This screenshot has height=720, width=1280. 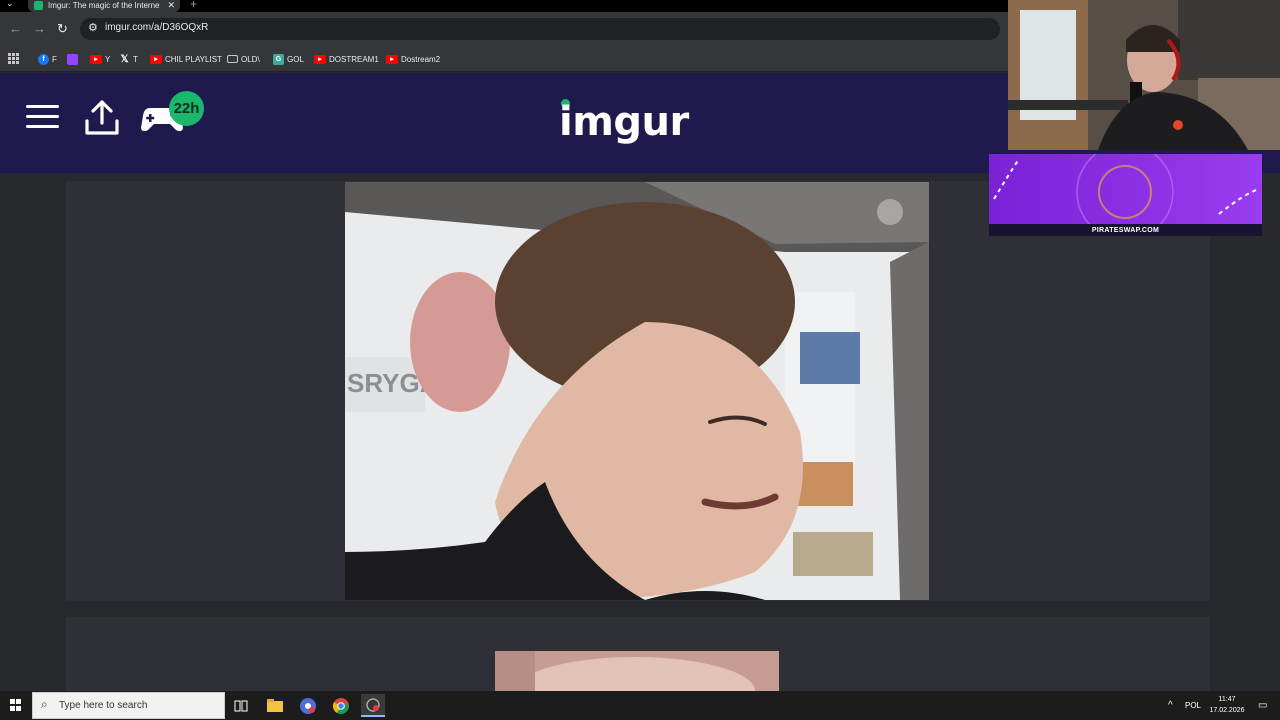 I want to click on next-post-image, so click(x=637, y=671).